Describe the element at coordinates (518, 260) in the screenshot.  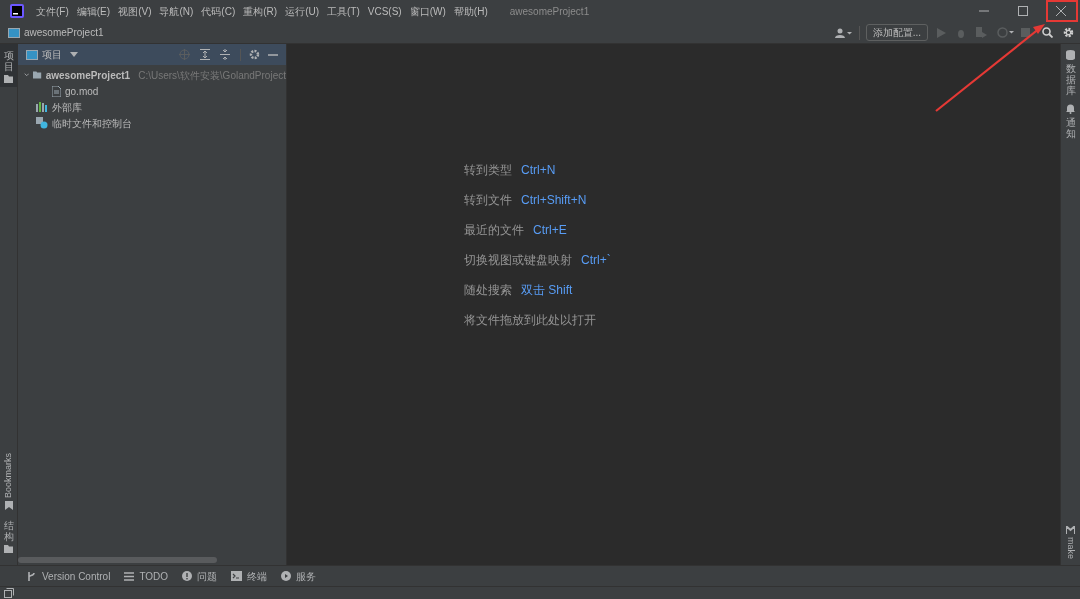
I see `hint-label: 切换视图或键盘映射` at that location.